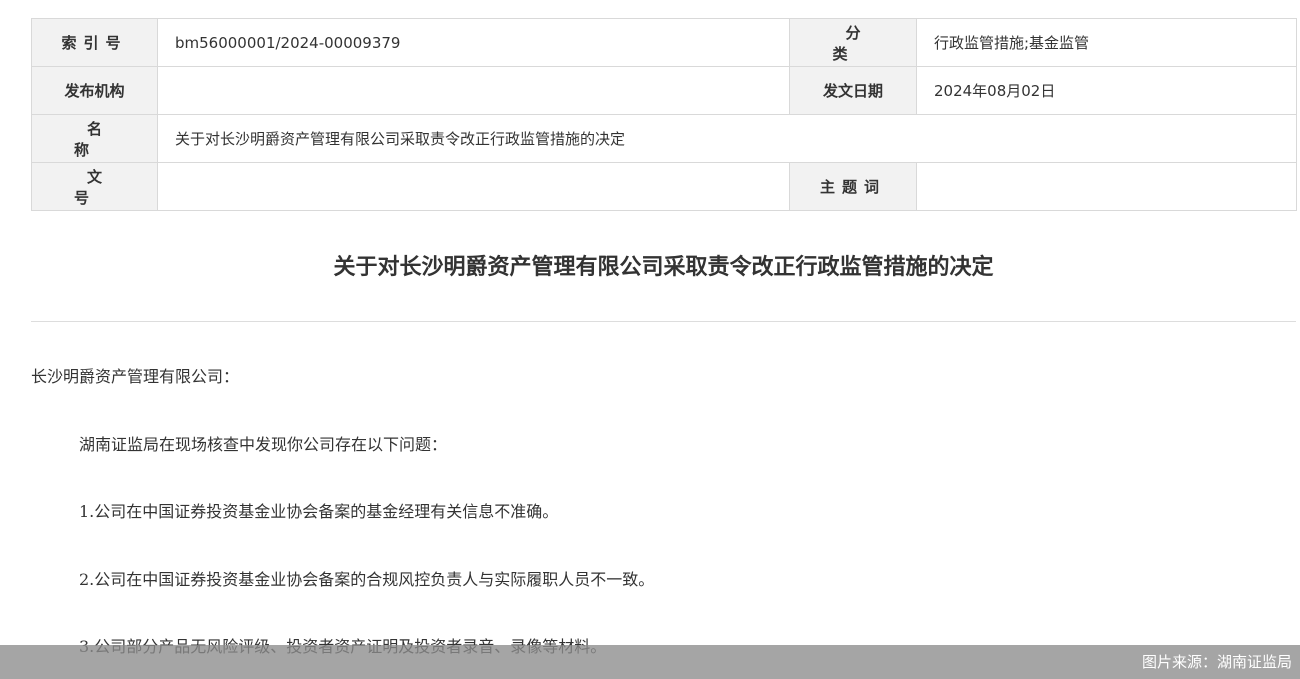 Image resolution: width=1300 pixels, height=679 pixels. Describe the element at coordinates (853, 186) in the screenshot. I see `subject-label: 主题词` at that location.